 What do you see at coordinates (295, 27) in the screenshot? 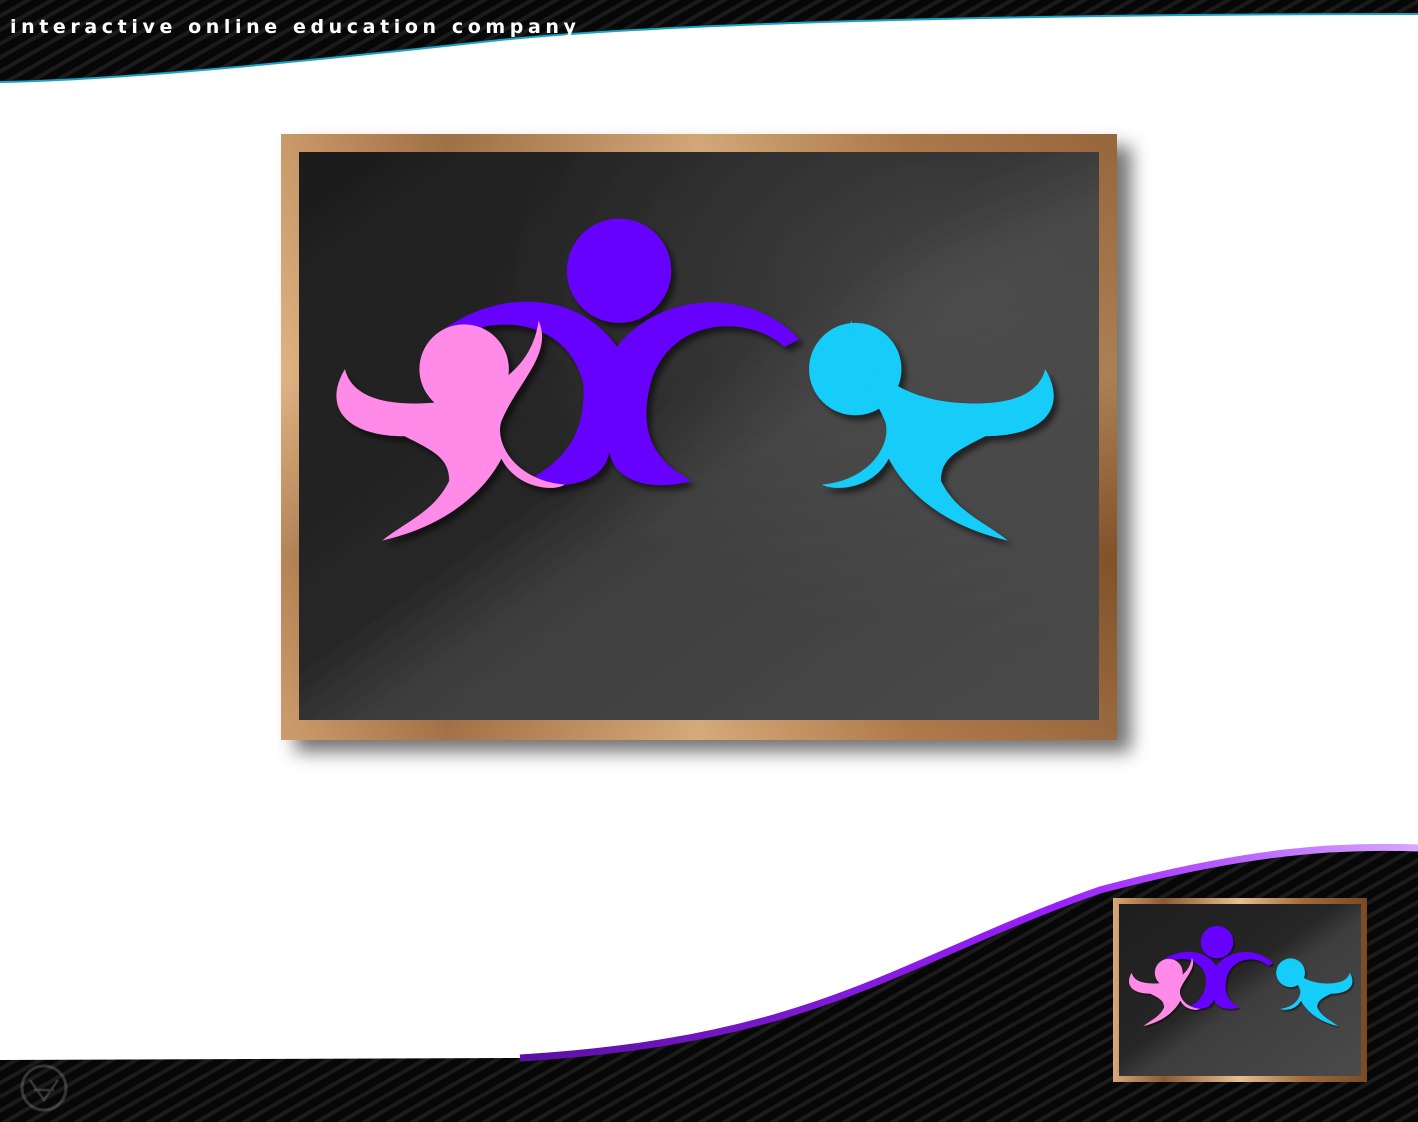
I see `header-tagline: interactive online education company` at bounding box center [295, 27].